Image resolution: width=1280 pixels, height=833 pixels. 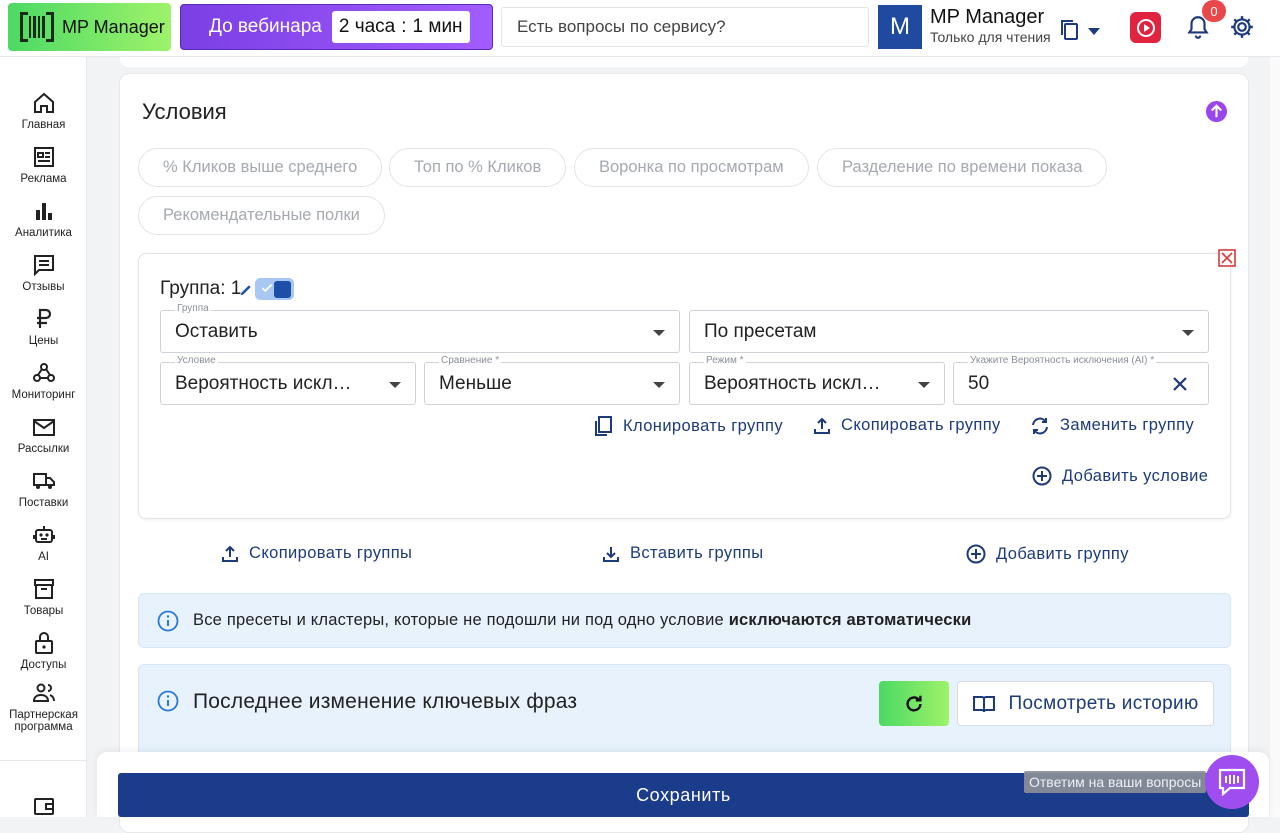 I want to click on sidebar-item-ads: Реклама, so click(x=43, y=165).